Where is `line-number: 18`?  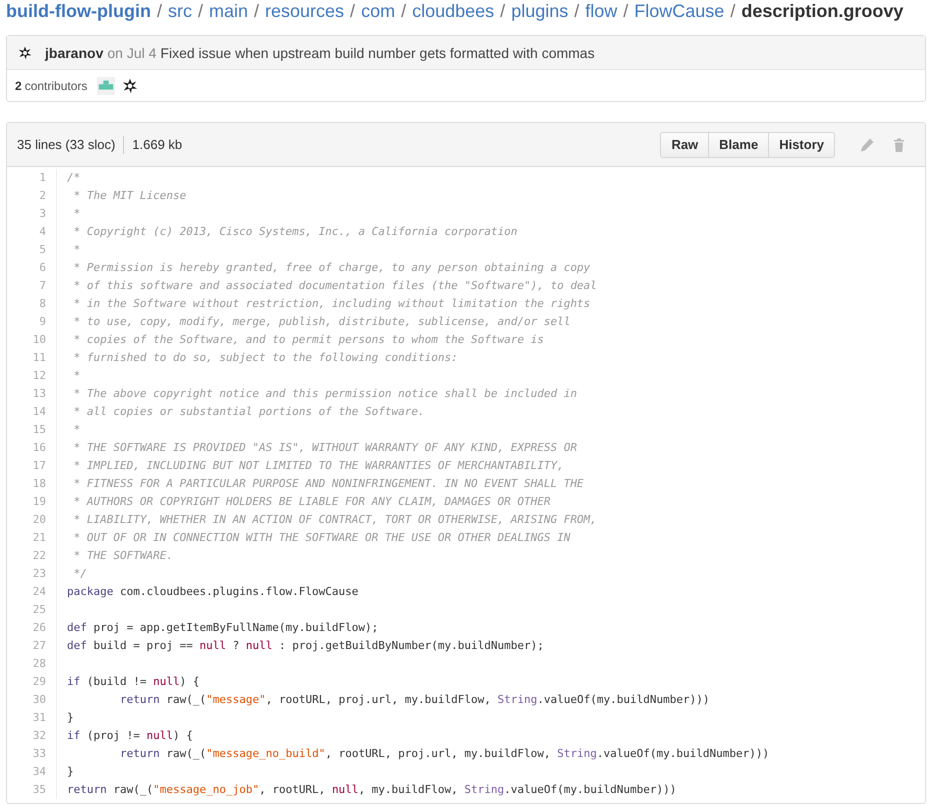
line-number: 18 is located at coordinates (32, 484).